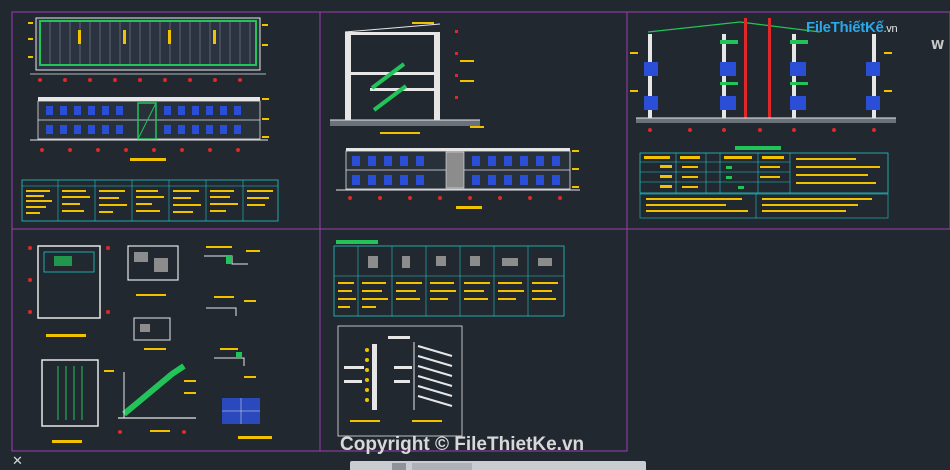 The height and width of the screenshot is (470, 950). Describe the element at coordinates (462, 444) in the screenshot. I see `copyright-watermark: Copyright © FileThietKe.vn` at that location.